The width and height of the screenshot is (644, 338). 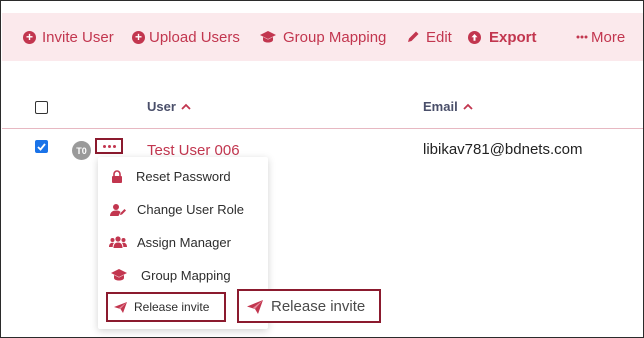 I want to click on users-icon, so click(x=118, y=242).